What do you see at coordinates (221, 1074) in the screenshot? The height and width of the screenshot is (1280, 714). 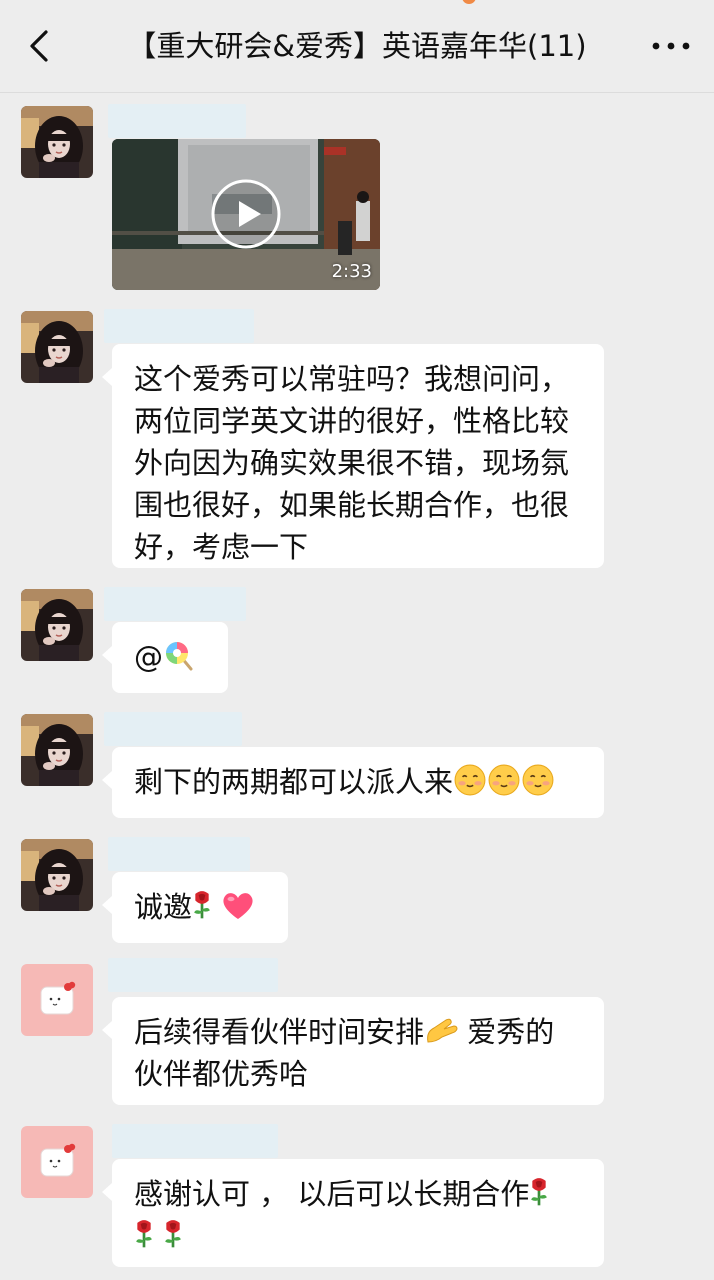 I see `message-line: 伙伴都优秀哈` at bounding box center [221, 1074].